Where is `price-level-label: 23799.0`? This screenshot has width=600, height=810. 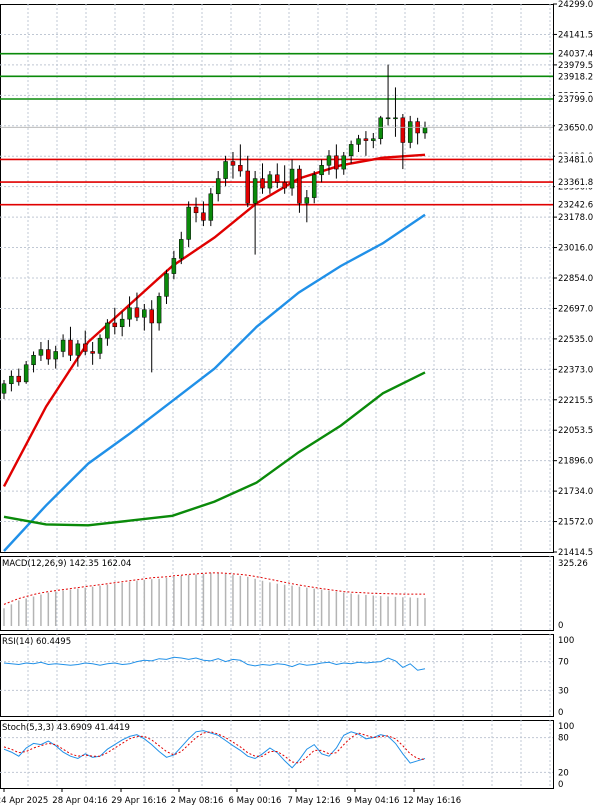
price-level-label: 23799.0 is located at coordinates (575, 100).